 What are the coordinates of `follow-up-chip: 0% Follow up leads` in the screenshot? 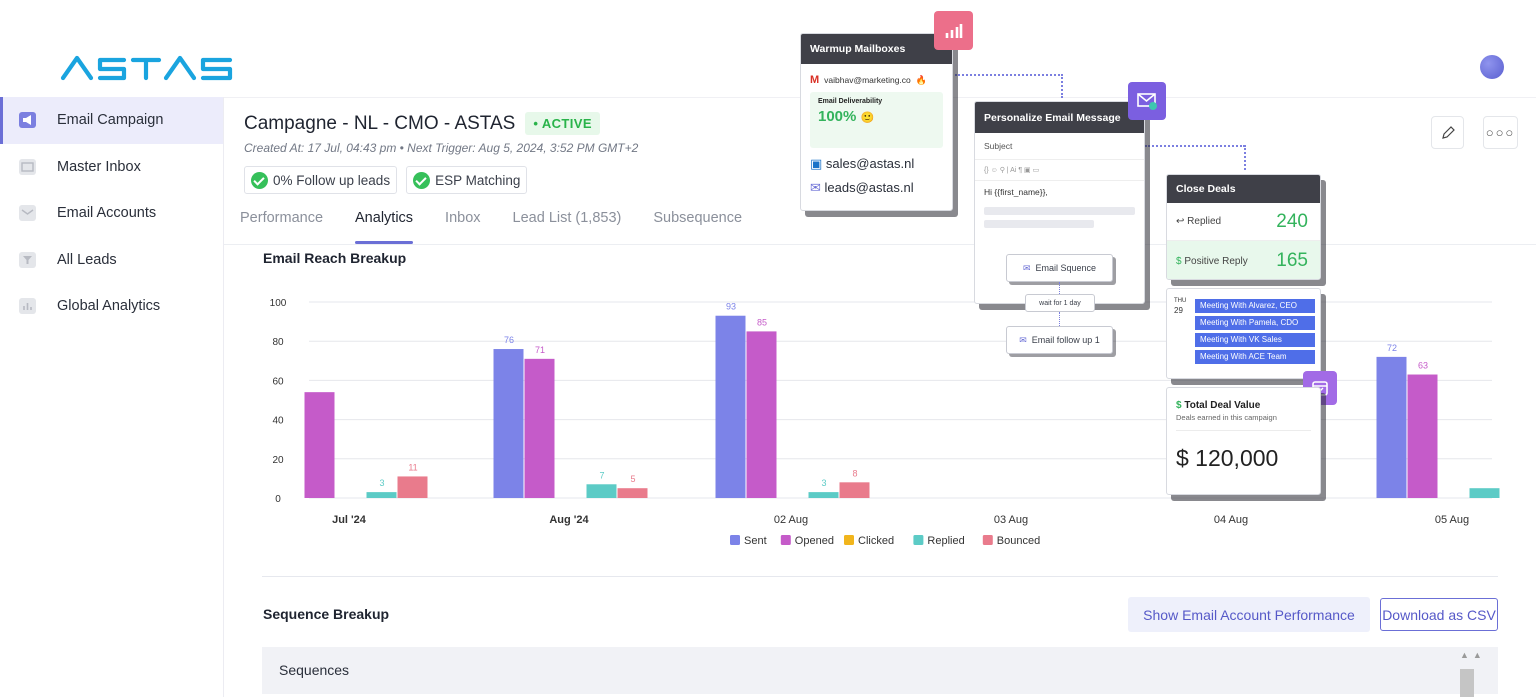 It's located at (321, 180).